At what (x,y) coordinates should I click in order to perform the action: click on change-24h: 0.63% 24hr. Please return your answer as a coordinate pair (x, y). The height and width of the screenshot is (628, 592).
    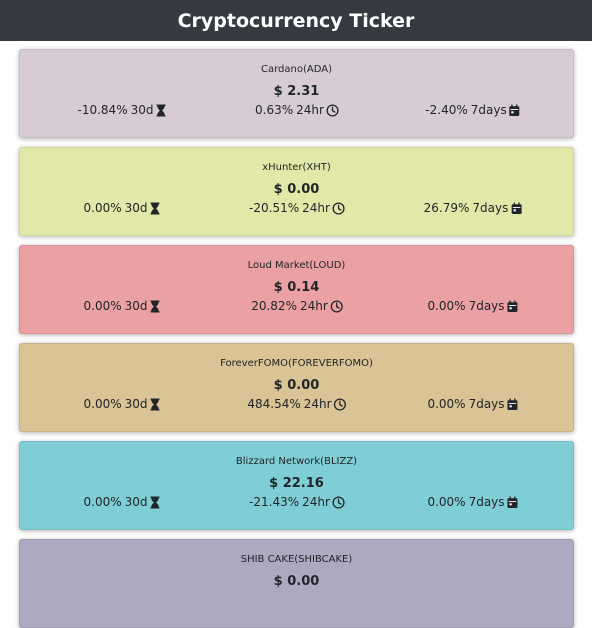
    Looking at the image, I should click on (297, 110).